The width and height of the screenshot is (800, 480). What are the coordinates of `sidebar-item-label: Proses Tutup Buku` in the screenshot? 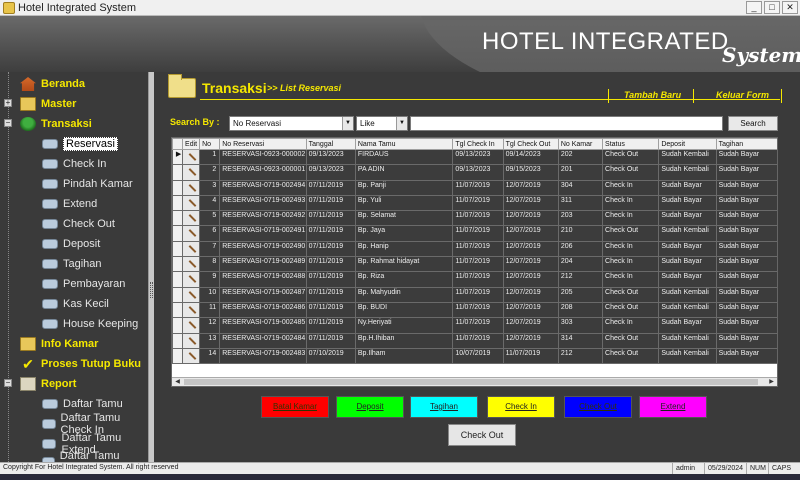 It's located at (91, 364).